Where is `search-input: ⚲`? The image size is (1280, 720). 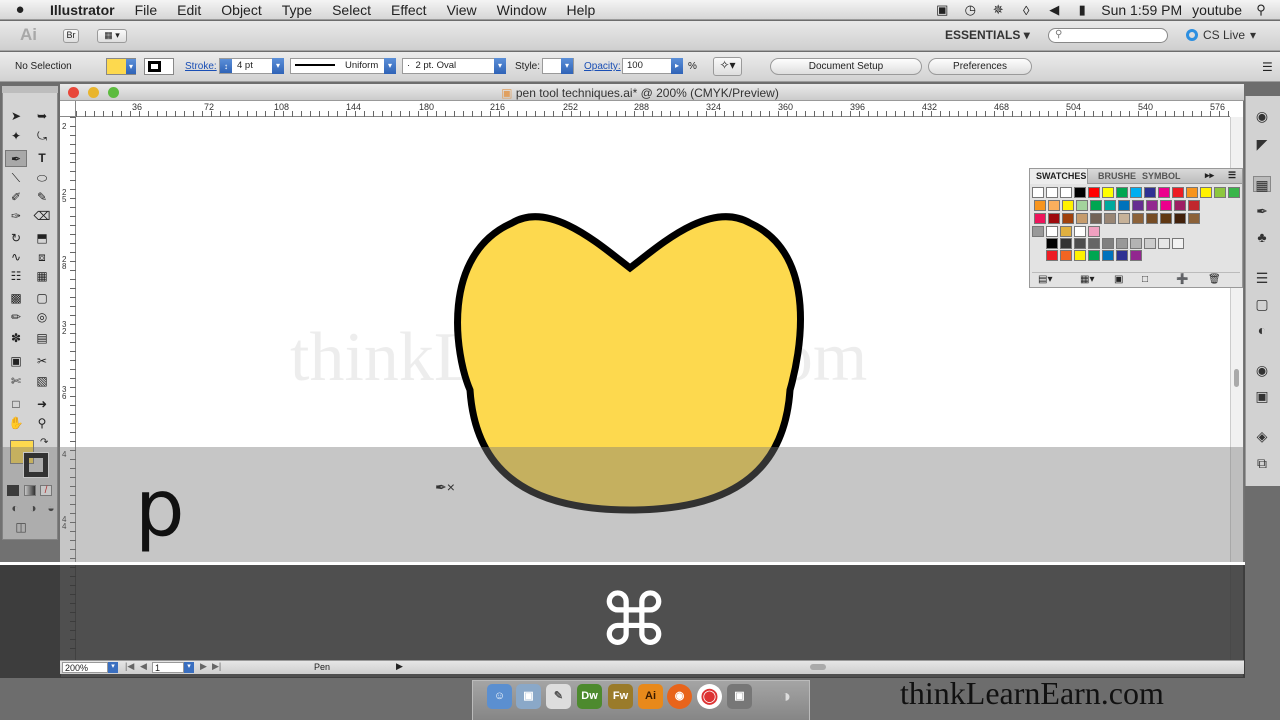 search-input: ⚲ is located at coordinates (1108, 35).